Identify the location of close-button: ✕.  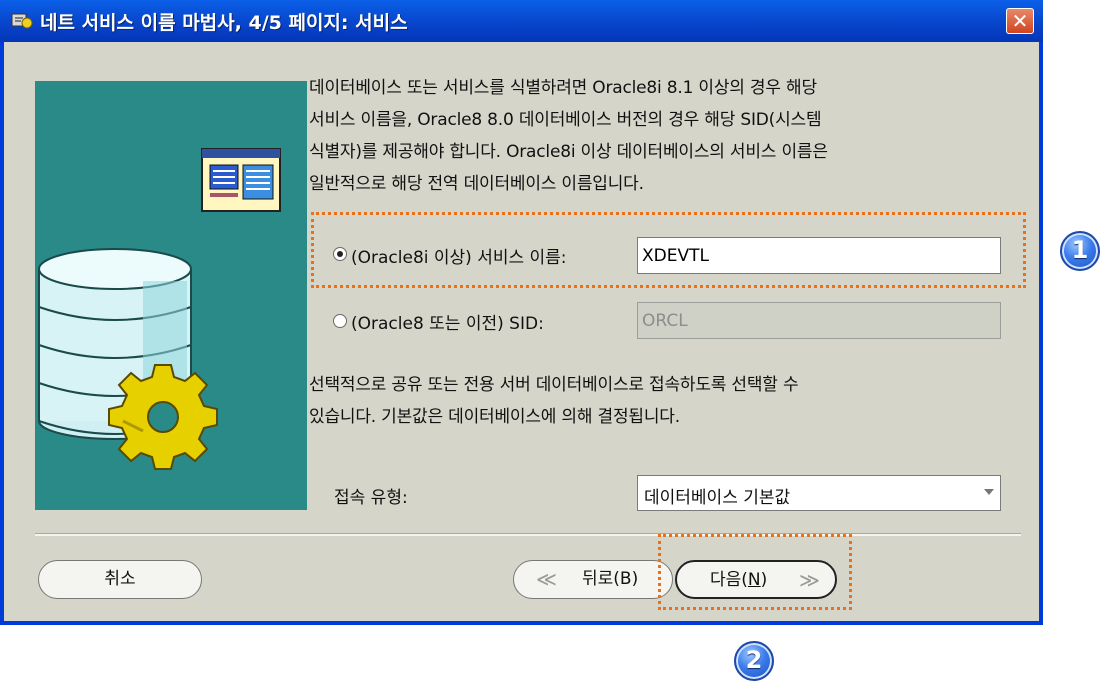
(1020, 21).